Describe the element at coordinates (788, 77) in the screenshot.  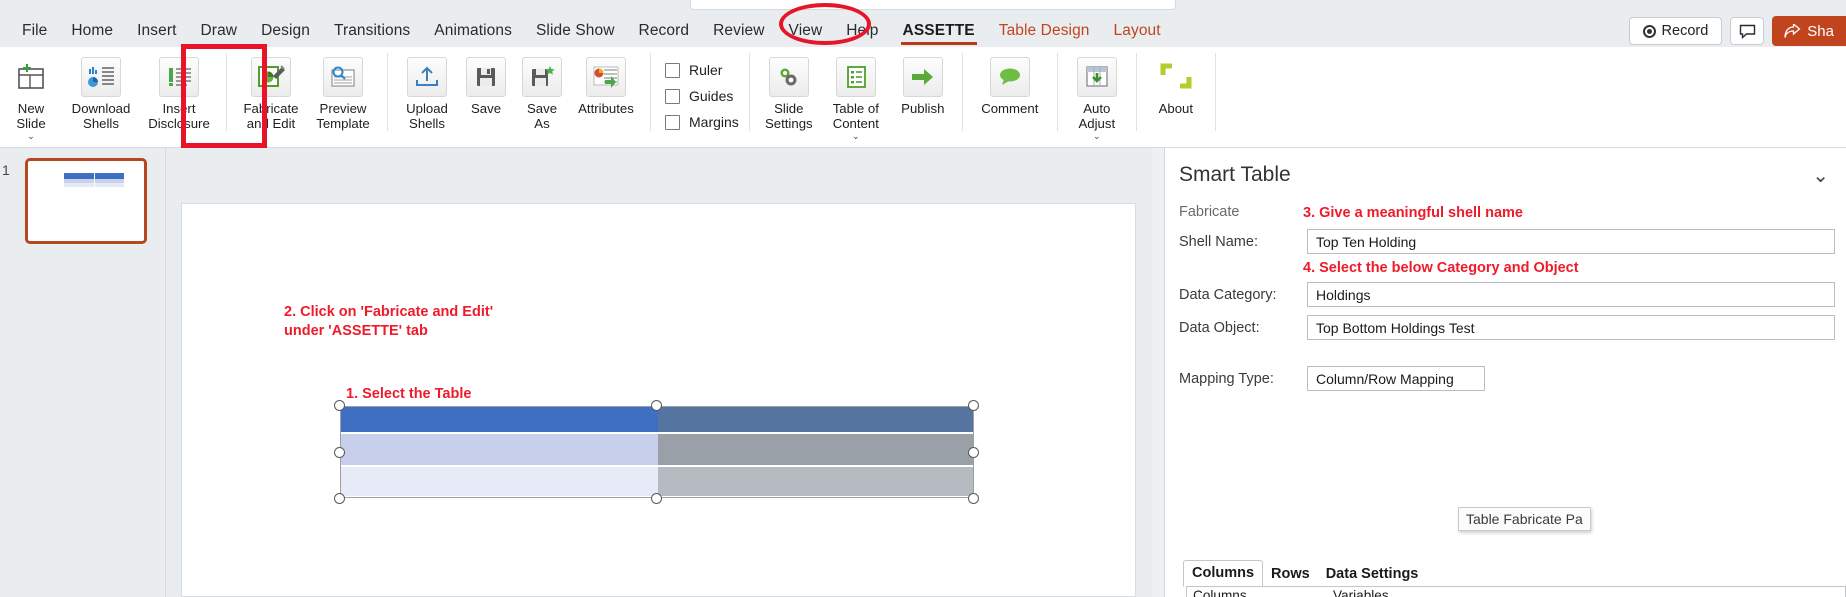
I see `slide-settings-icon` at that location.